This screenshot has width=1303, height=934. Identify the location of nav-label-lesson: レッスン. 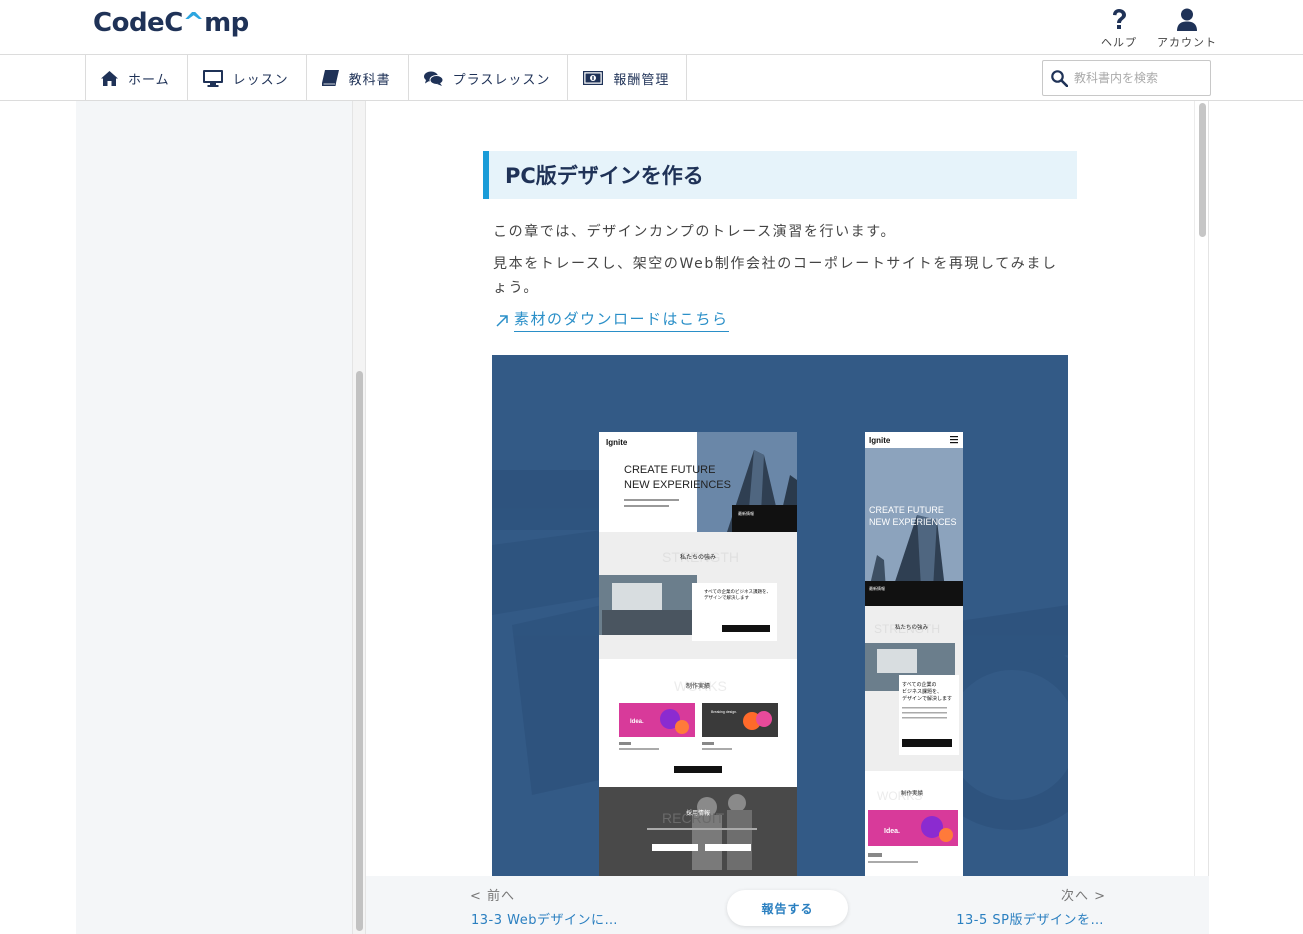
(260, 80).